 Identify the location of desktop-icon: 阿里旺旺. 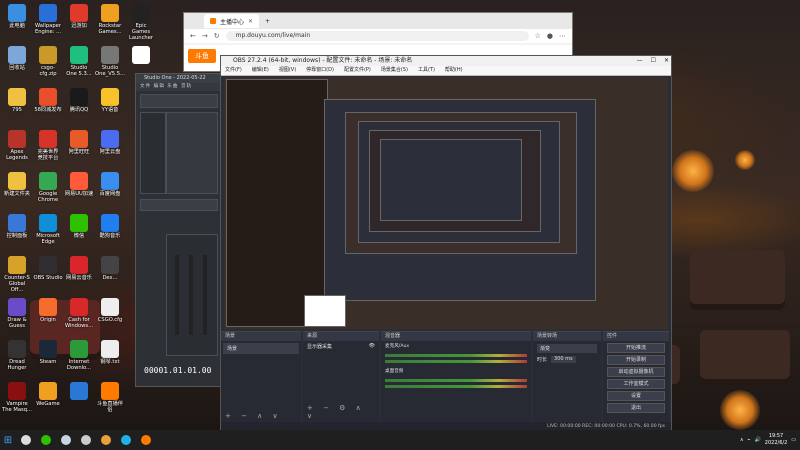
(79, 142).